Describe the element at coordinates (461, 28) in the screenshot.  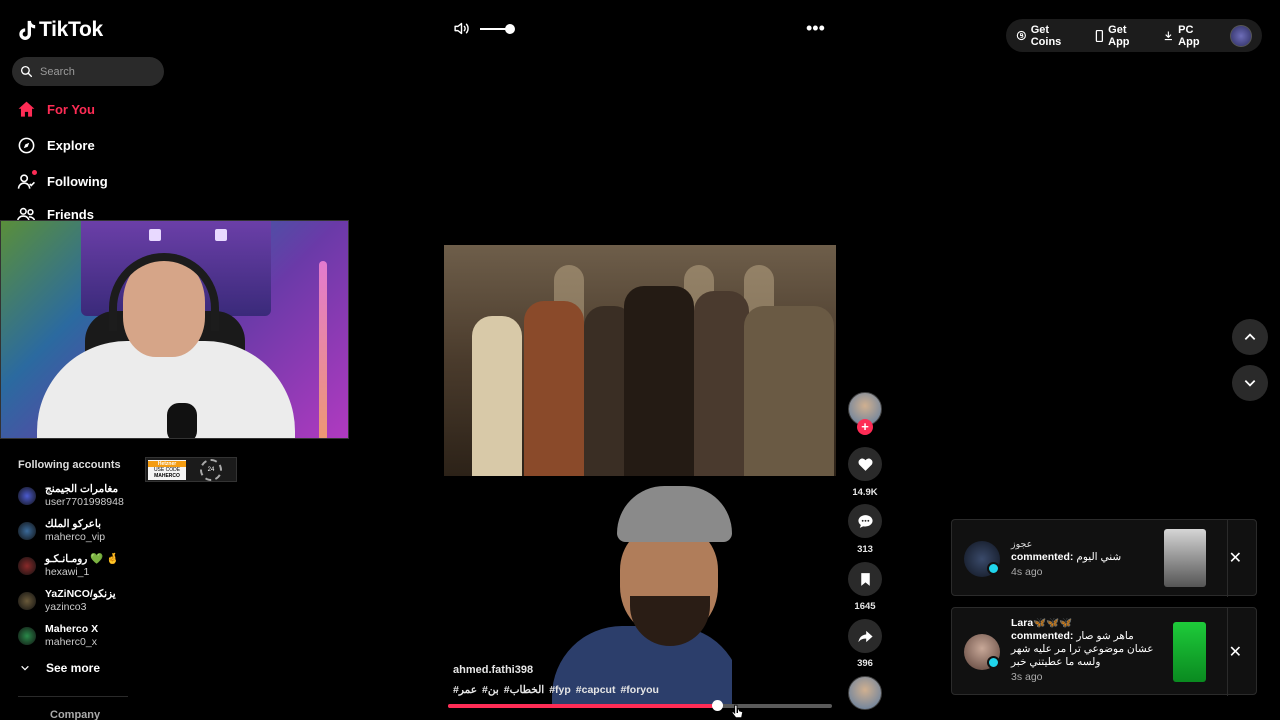
I see `volume-icon` at that location.